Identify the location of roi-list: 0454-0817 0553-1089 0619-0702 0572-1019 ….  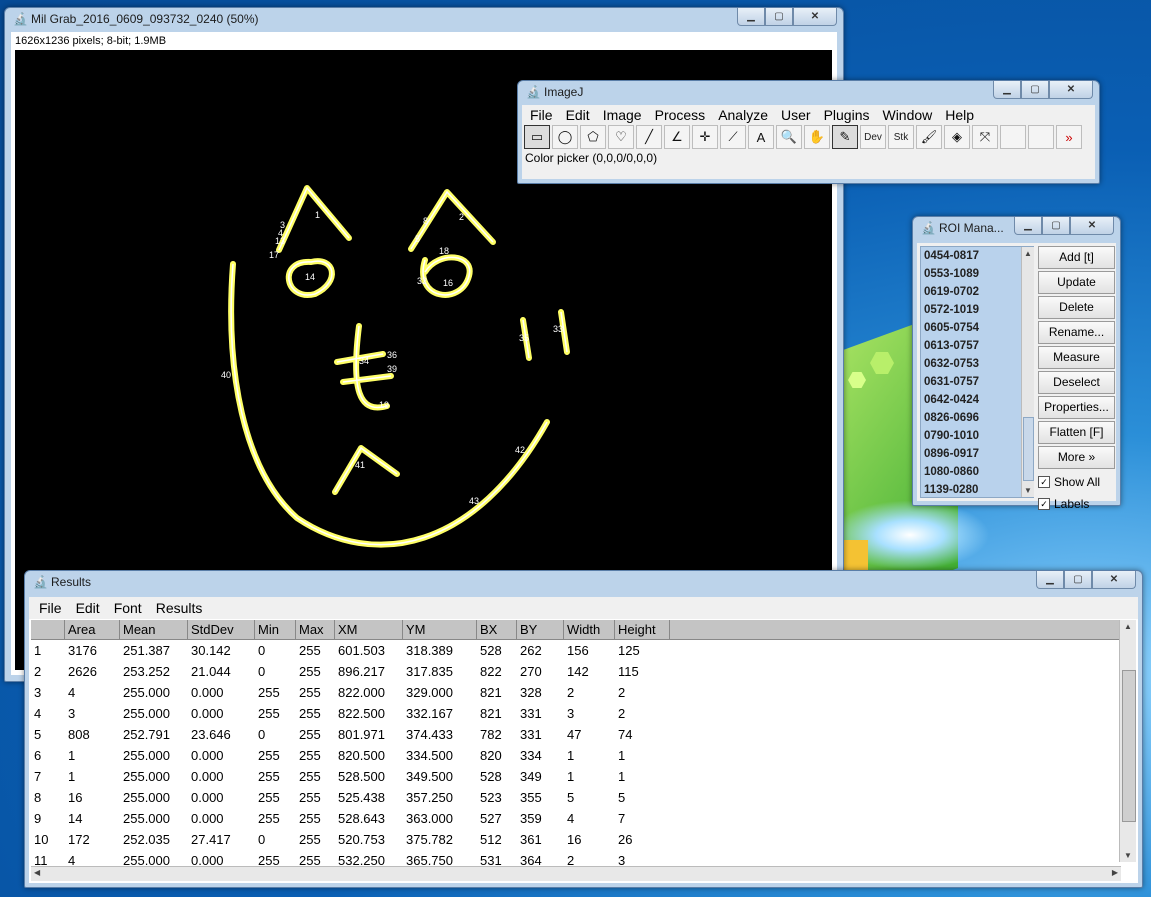
(977, 372).